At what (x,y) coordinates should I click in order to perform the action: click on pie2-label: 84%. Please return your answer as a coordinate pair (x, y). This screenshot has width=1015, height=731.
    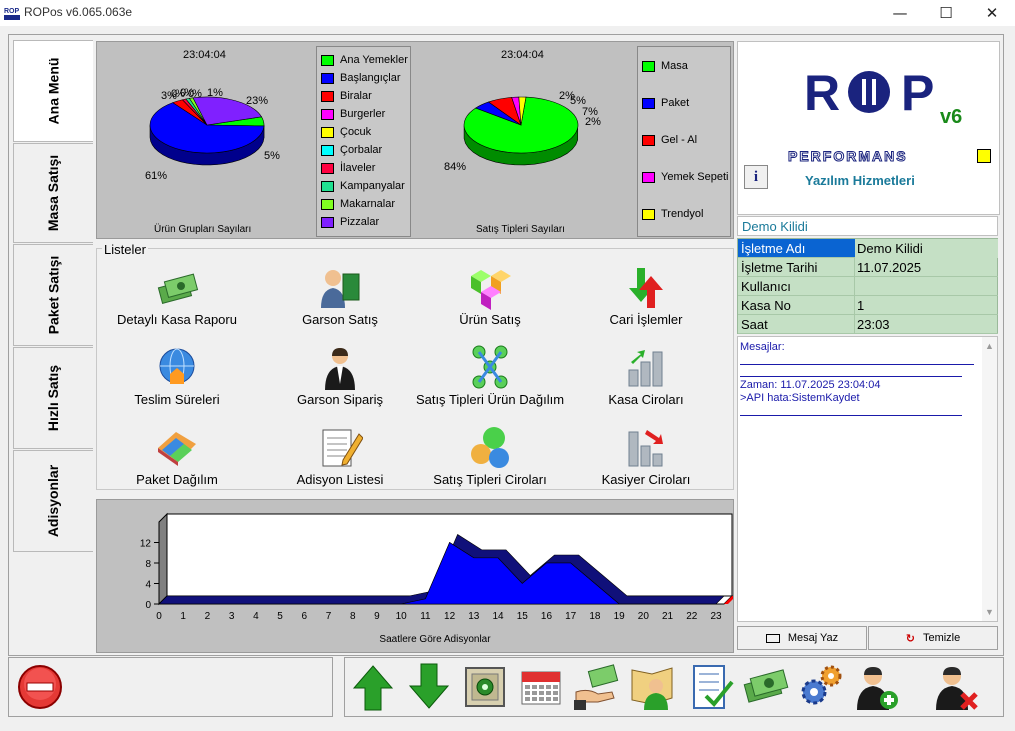
    Looking at the image, I should click on (455, 167).